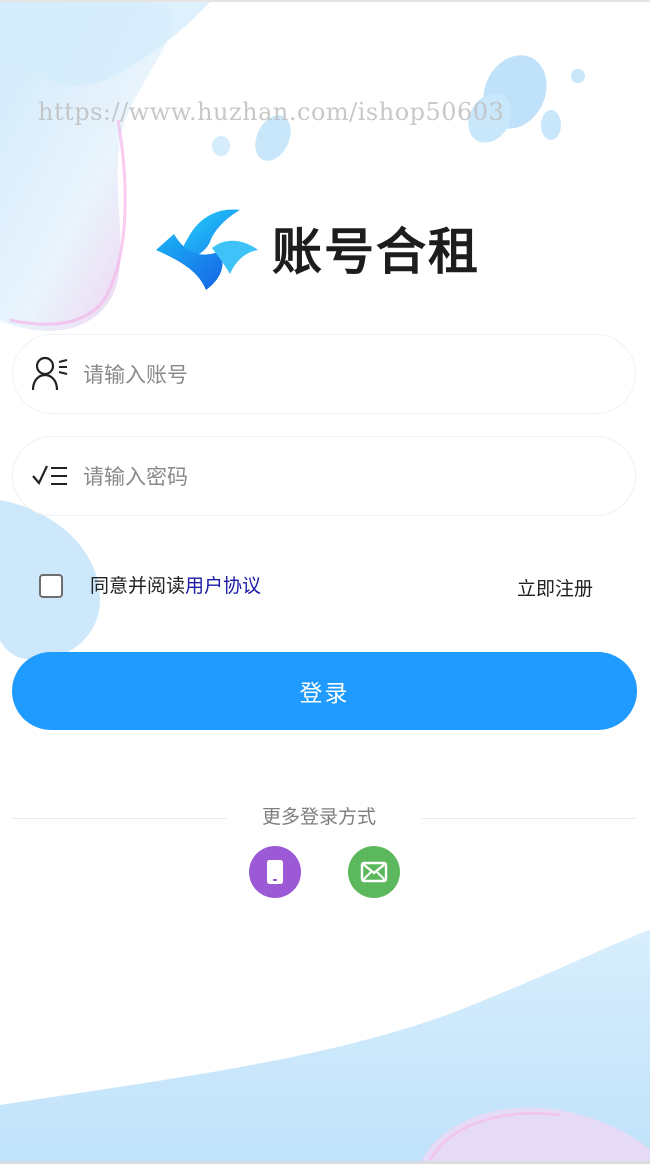  What do you see at coordinates (138, 586) in the screenshot?
I see `agreement-prefix: 同意并阅读` at bounding box center [138, 586].